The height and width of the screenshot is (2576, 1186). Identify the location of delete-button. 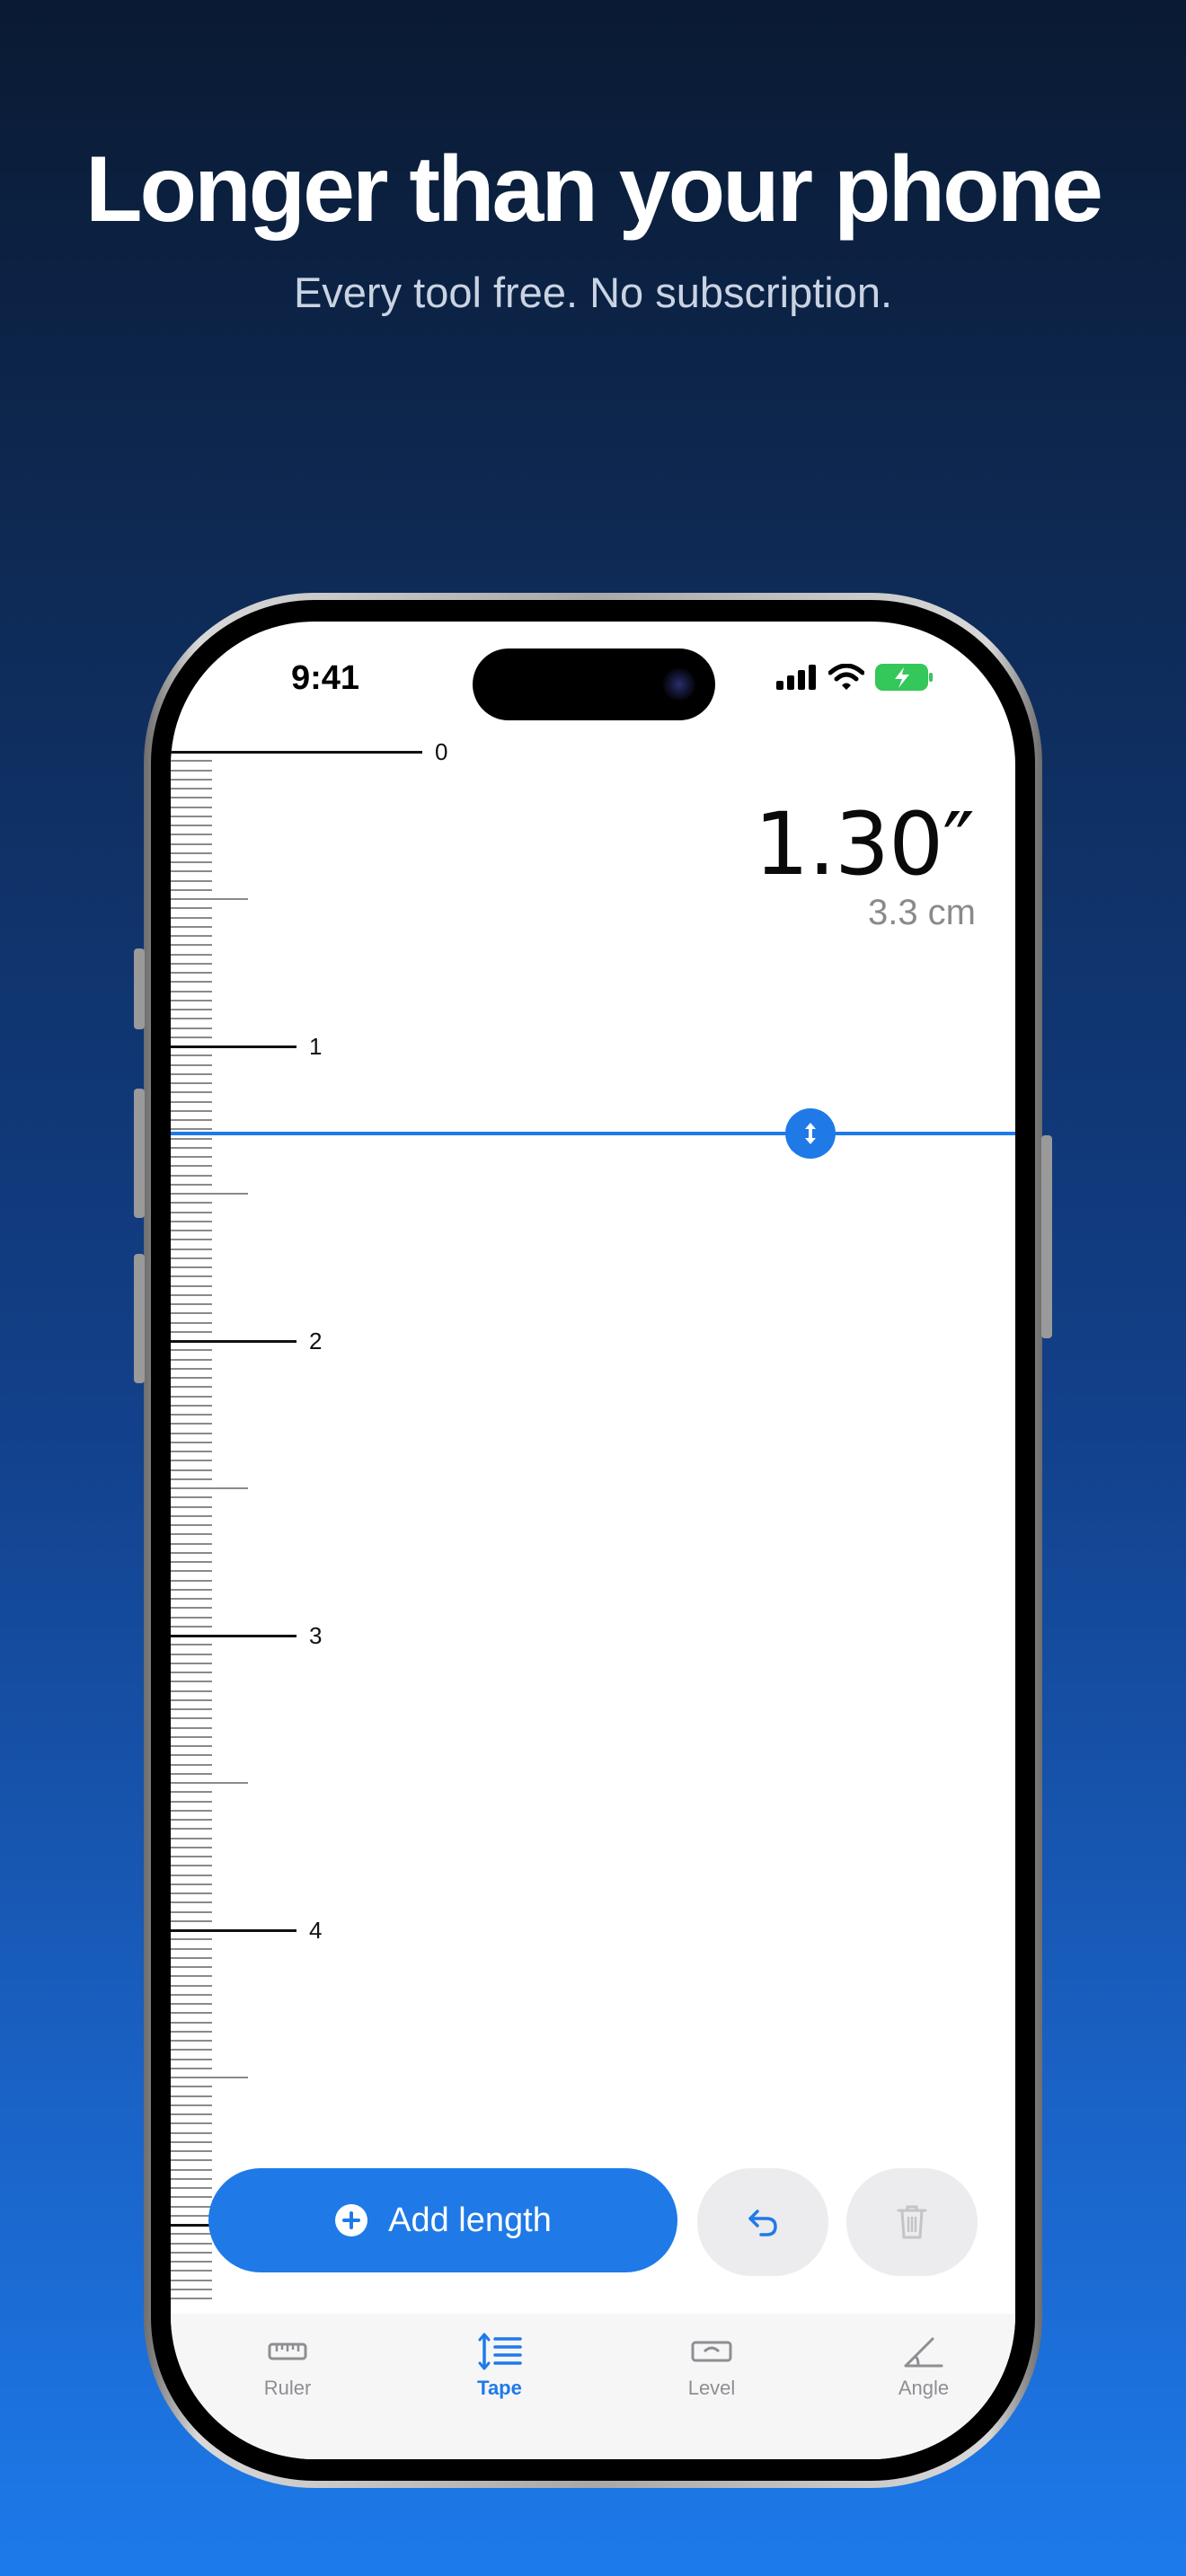
(912, 2222).